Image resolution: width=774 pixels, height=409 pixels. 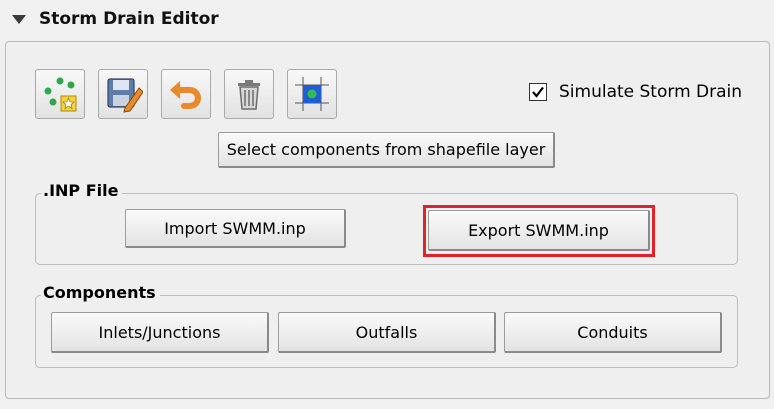 I want to click on section-title: Storm Drain Editor, so click(x=129, y=19).